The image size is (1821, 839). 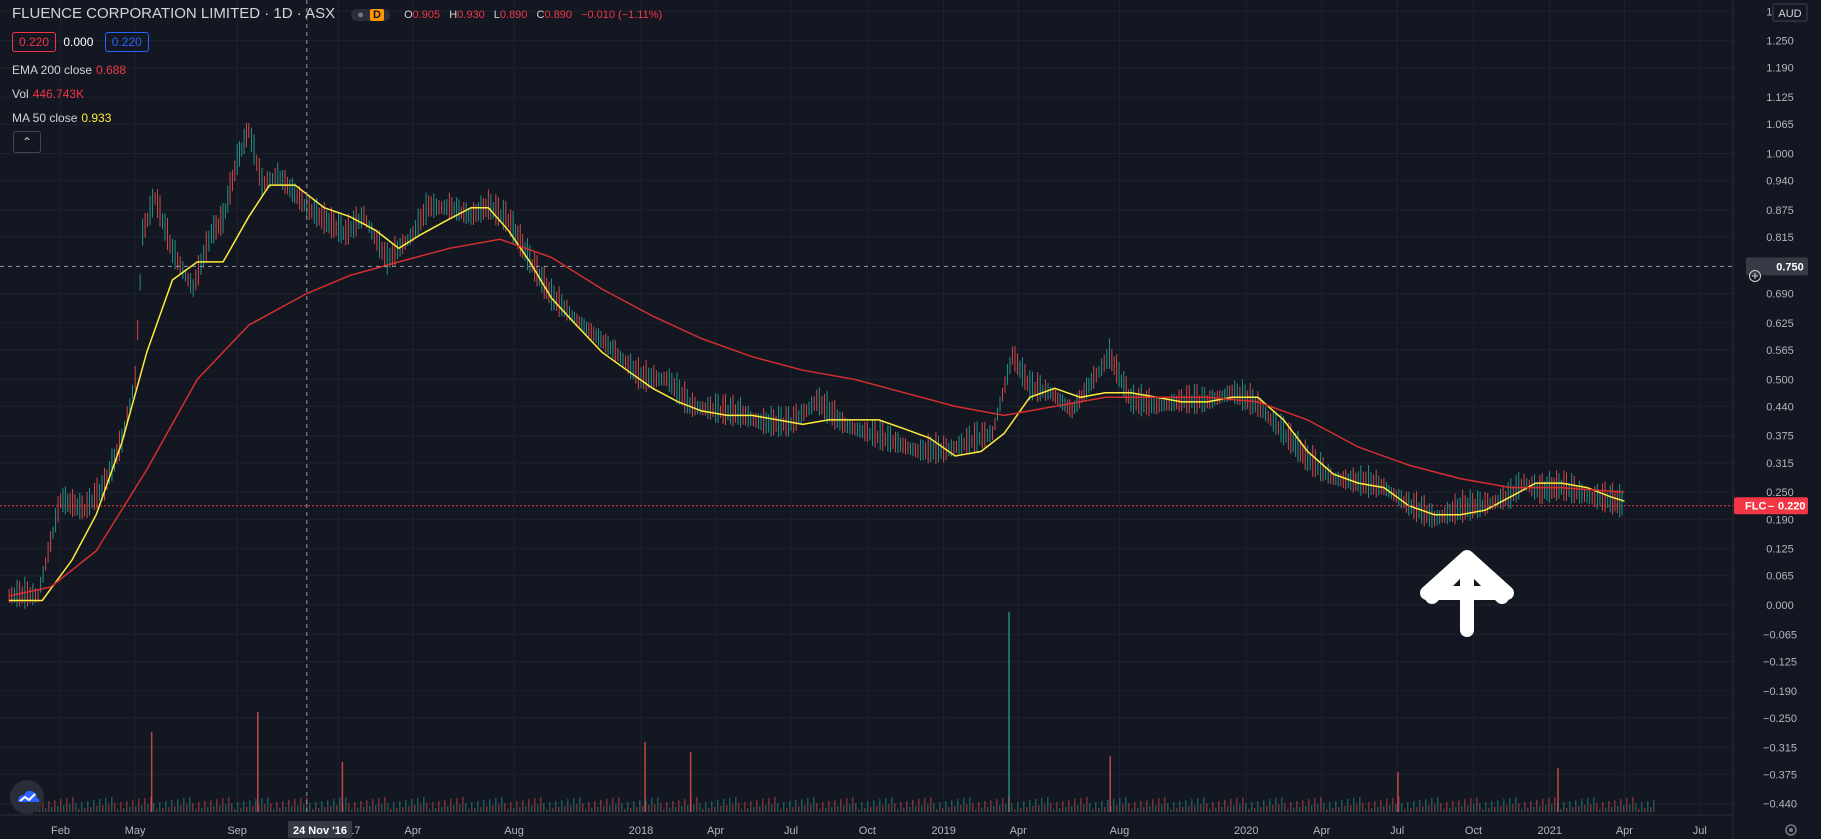 What do you see at coordinates (1780, 42) in the screenshot?
I see `y-tick-label: 1.250` at bounding box center [1780, 42].